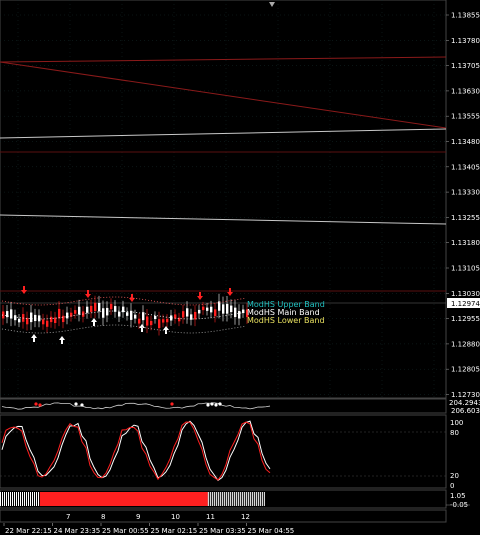 The width and height of the screenshot is (480, 535). What do you see at coordinates (465, 117) in the screenshot?
I see `price-tick-label: 1.13555` at bounding box center [465, 117].